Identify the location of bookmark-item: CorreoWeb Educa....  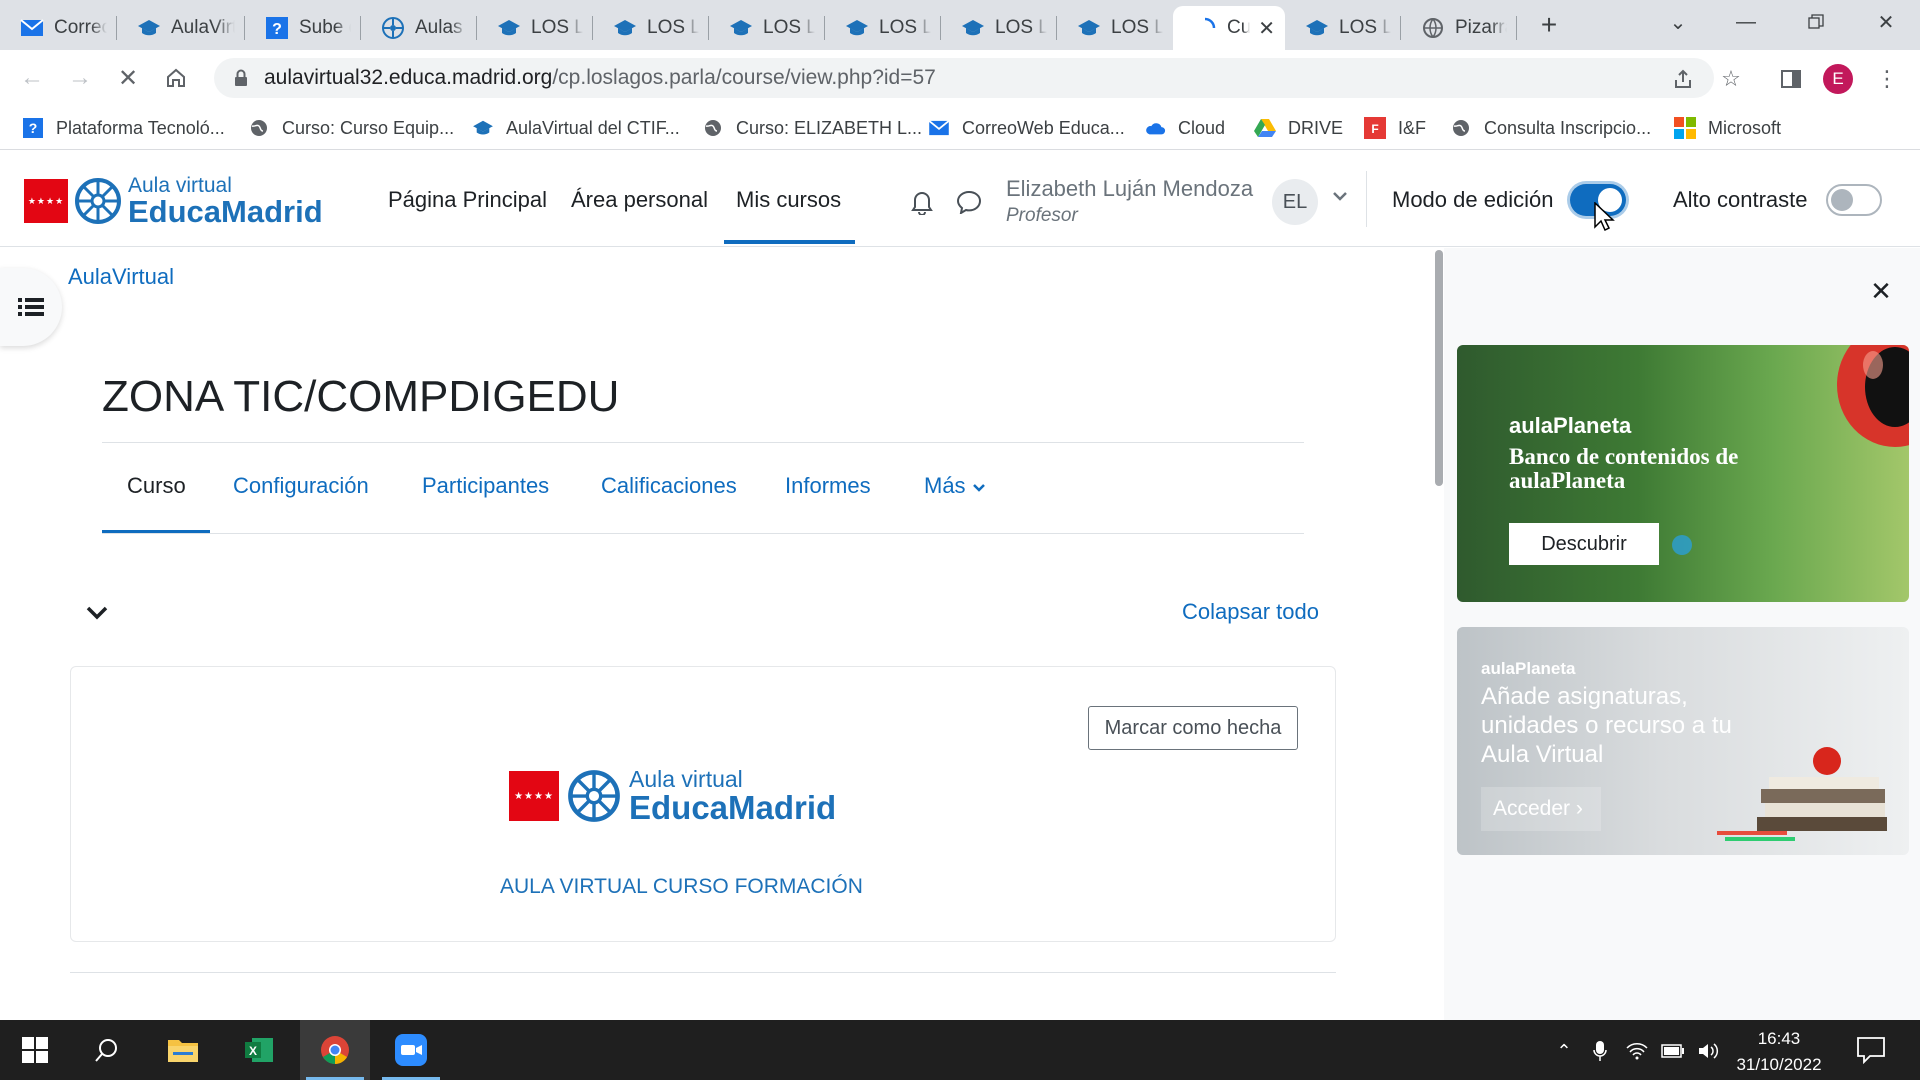
(1026, 128).